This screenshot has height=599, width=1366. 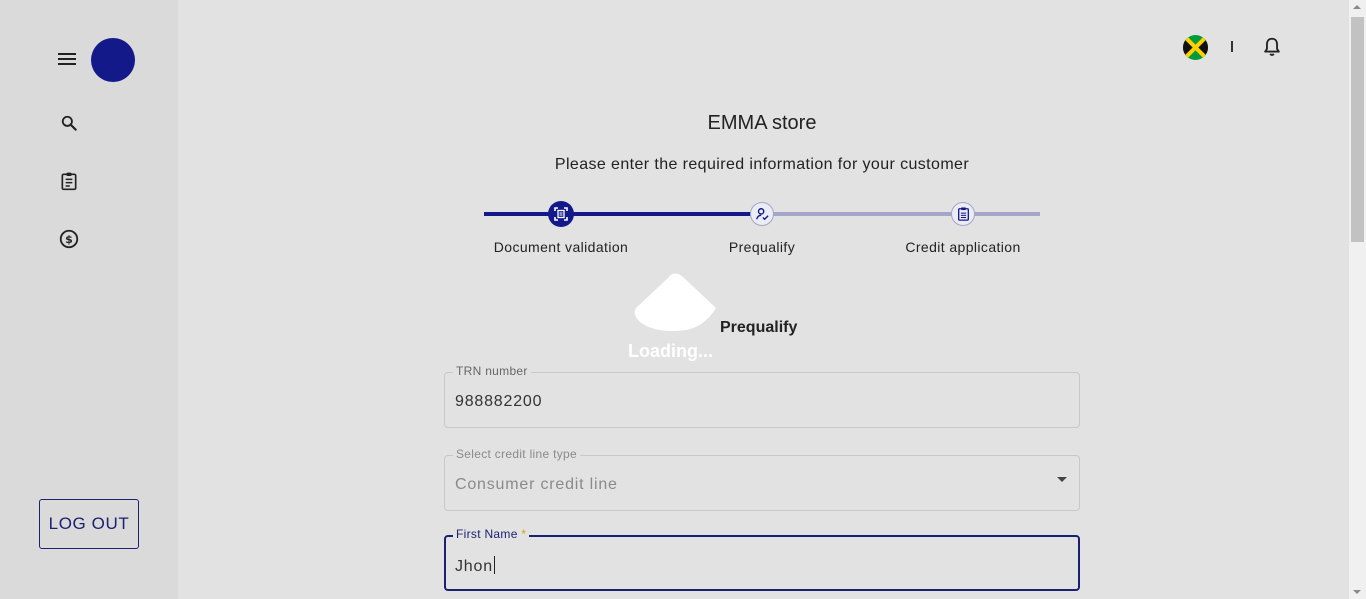 What do you see at coordinates (759, 327) in the screenshot?
I see `section-title: Prequalify` at bounding box center [759, 327].